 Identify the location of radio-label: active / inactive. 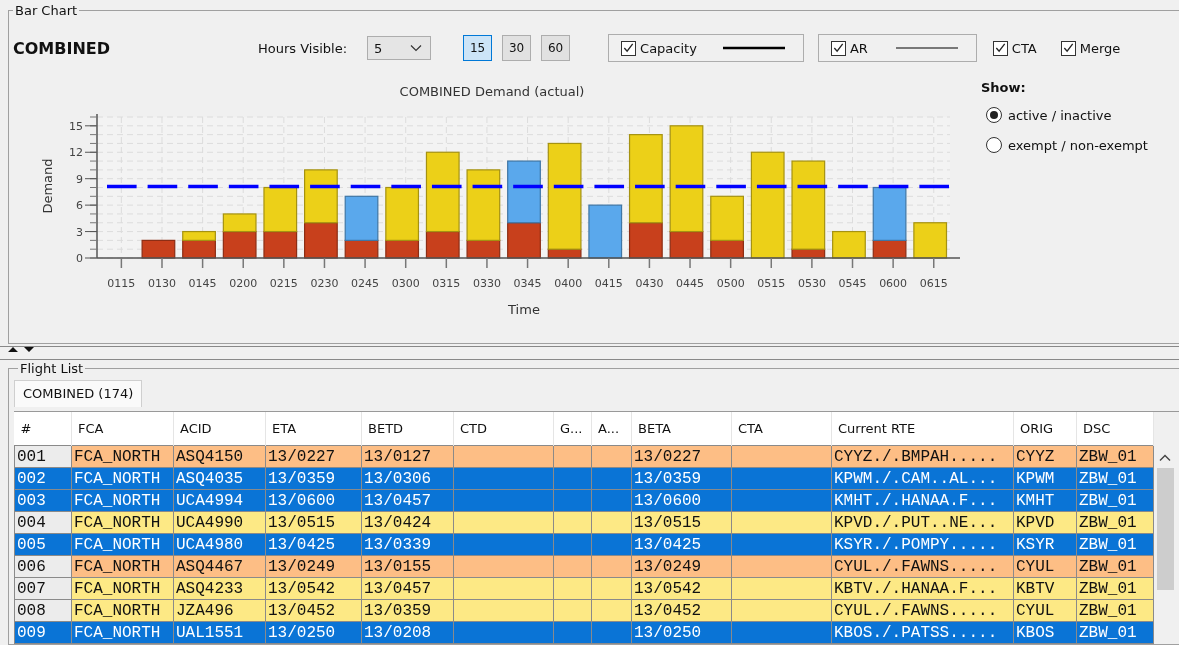
(1060, 115).